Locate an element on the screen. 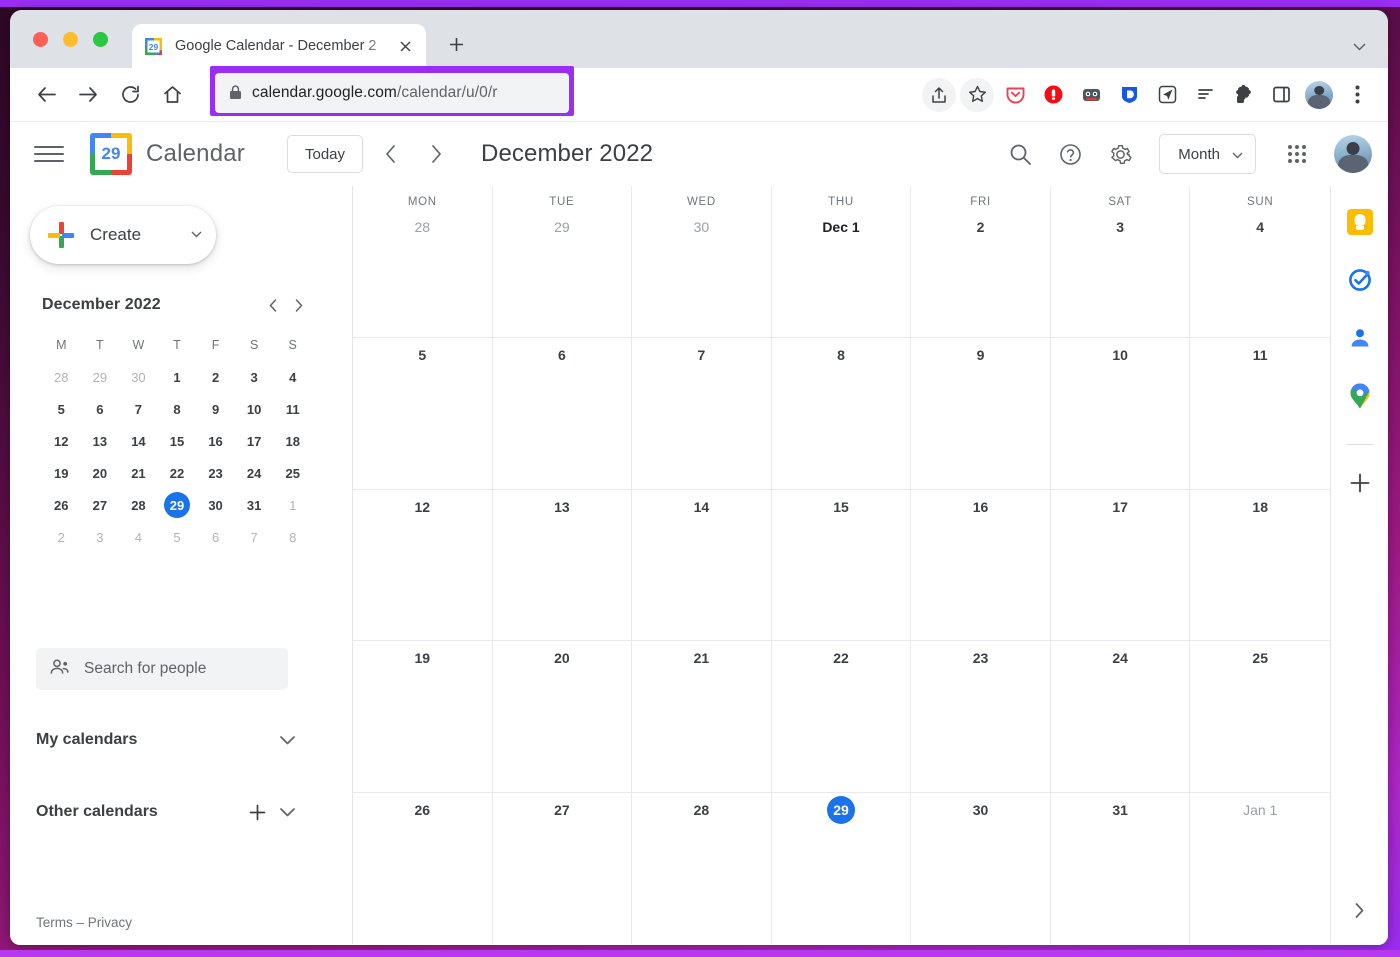 The image size is (1400, 957). other-calendars-chevron-down-icon is located at coordinates (287, 812).